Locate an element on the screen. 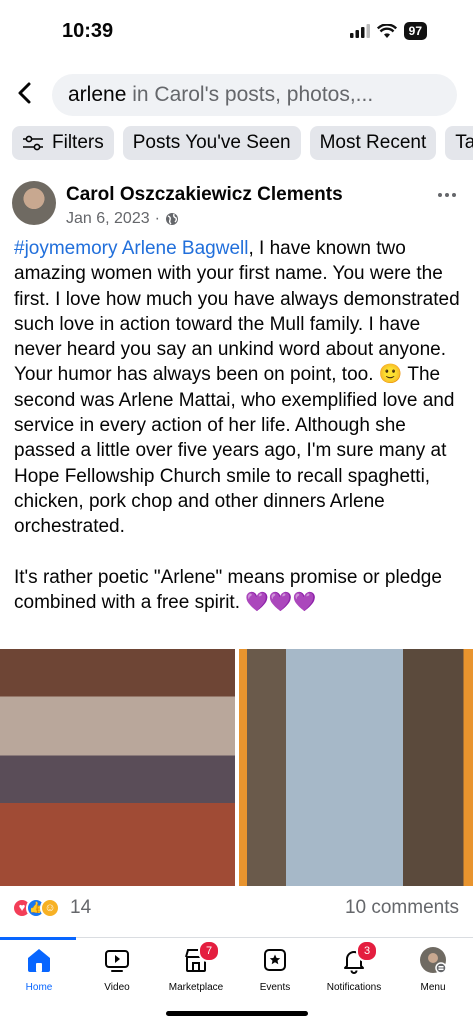  tab-label: Marketplace is located at coordinates (196, 987).